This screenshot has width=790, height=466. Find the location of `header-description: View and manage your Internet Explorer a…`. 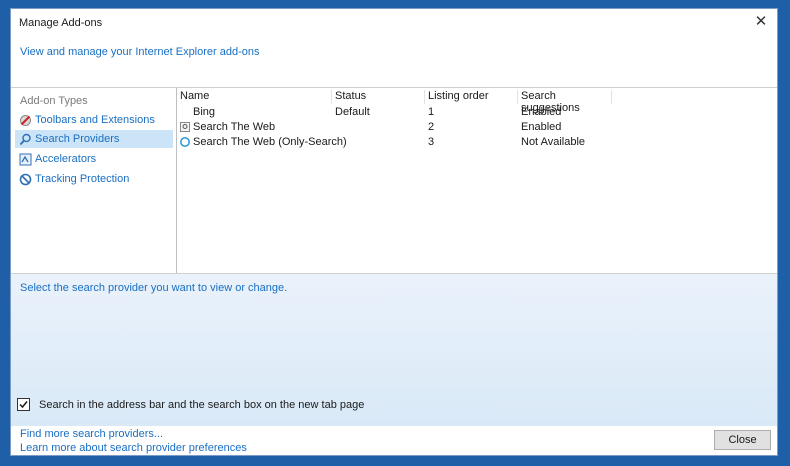

header-description: View and manage your Internet Explorer a… is located at coordinates (140, 52).